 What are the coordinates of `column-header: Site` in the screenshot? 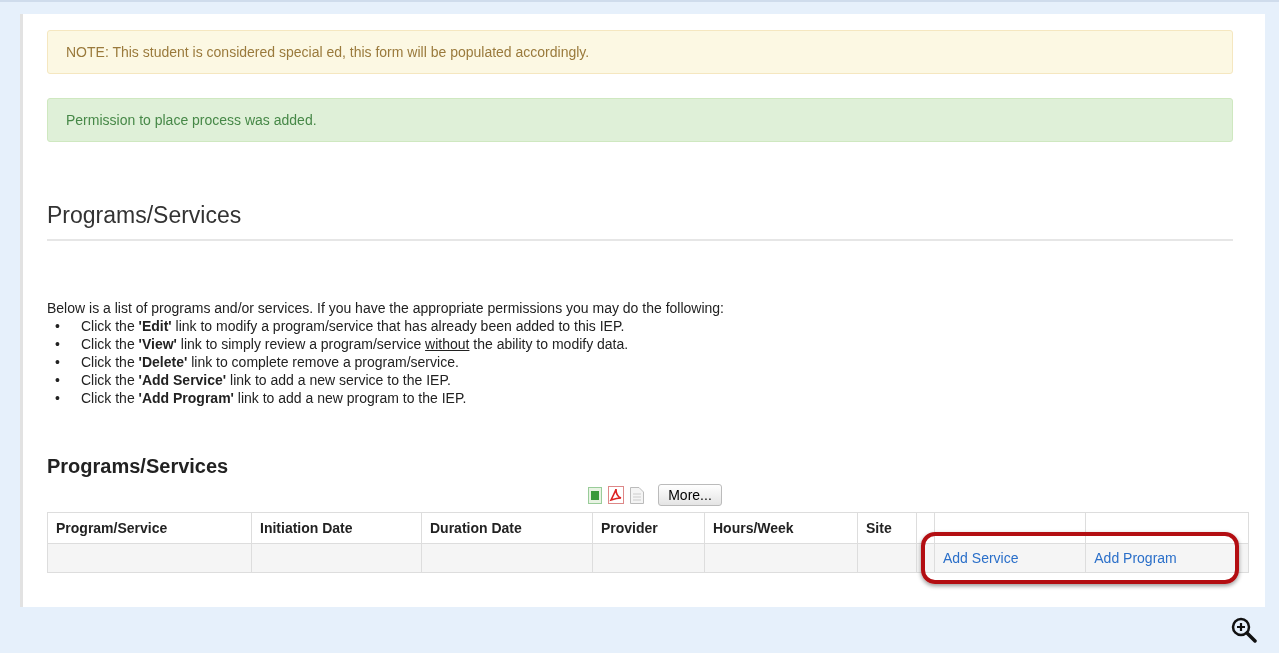 It's located at (887, 528).